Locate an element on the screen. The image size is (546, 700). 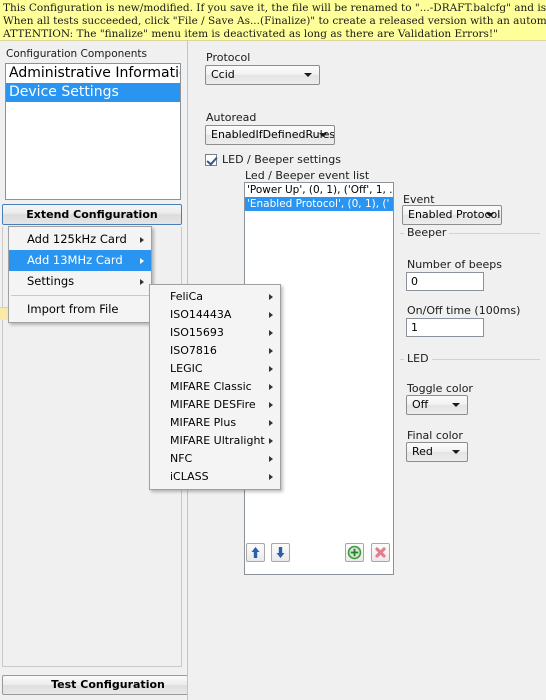
submenu-item-mifare-desfire: MIFARE DESFire is located at coordinates (215, 405).